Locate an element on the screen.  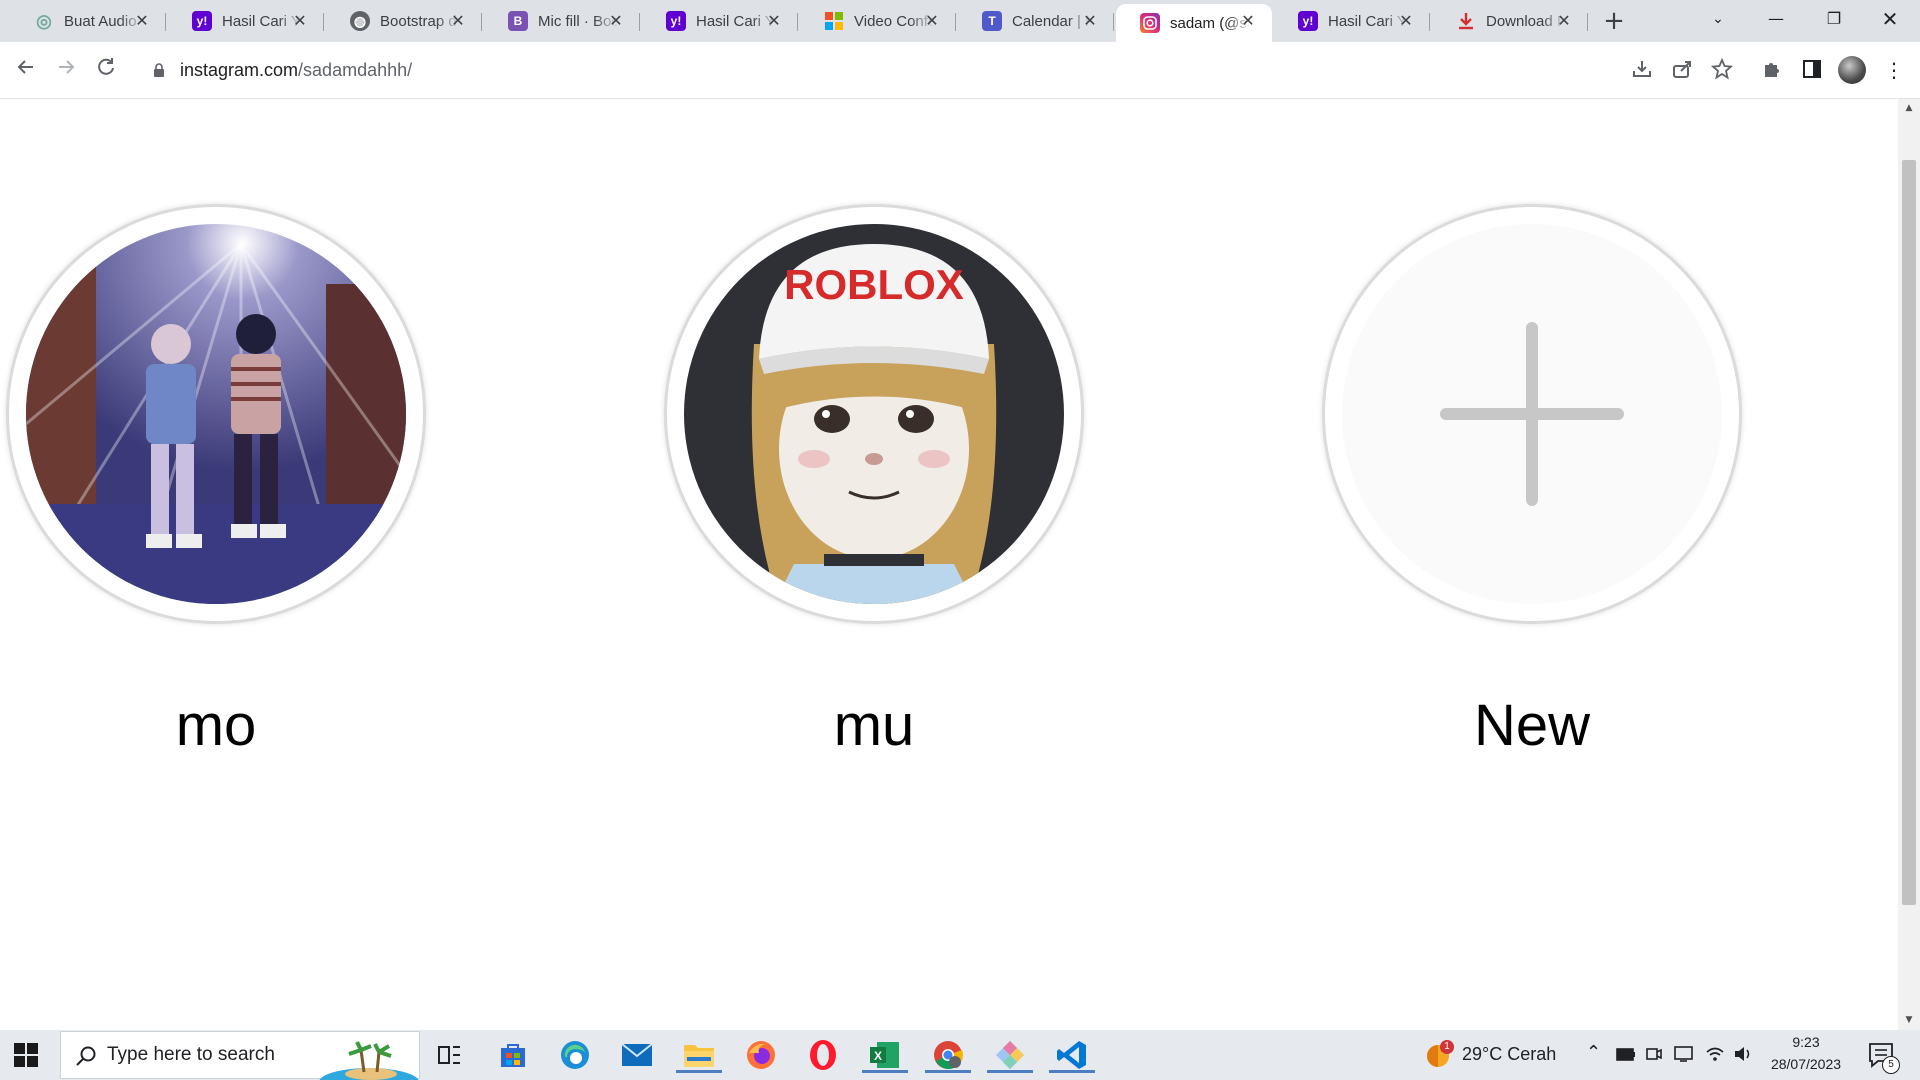
browser-tab: T Calendar | M ✕ is located at coordinates (1036, 21).